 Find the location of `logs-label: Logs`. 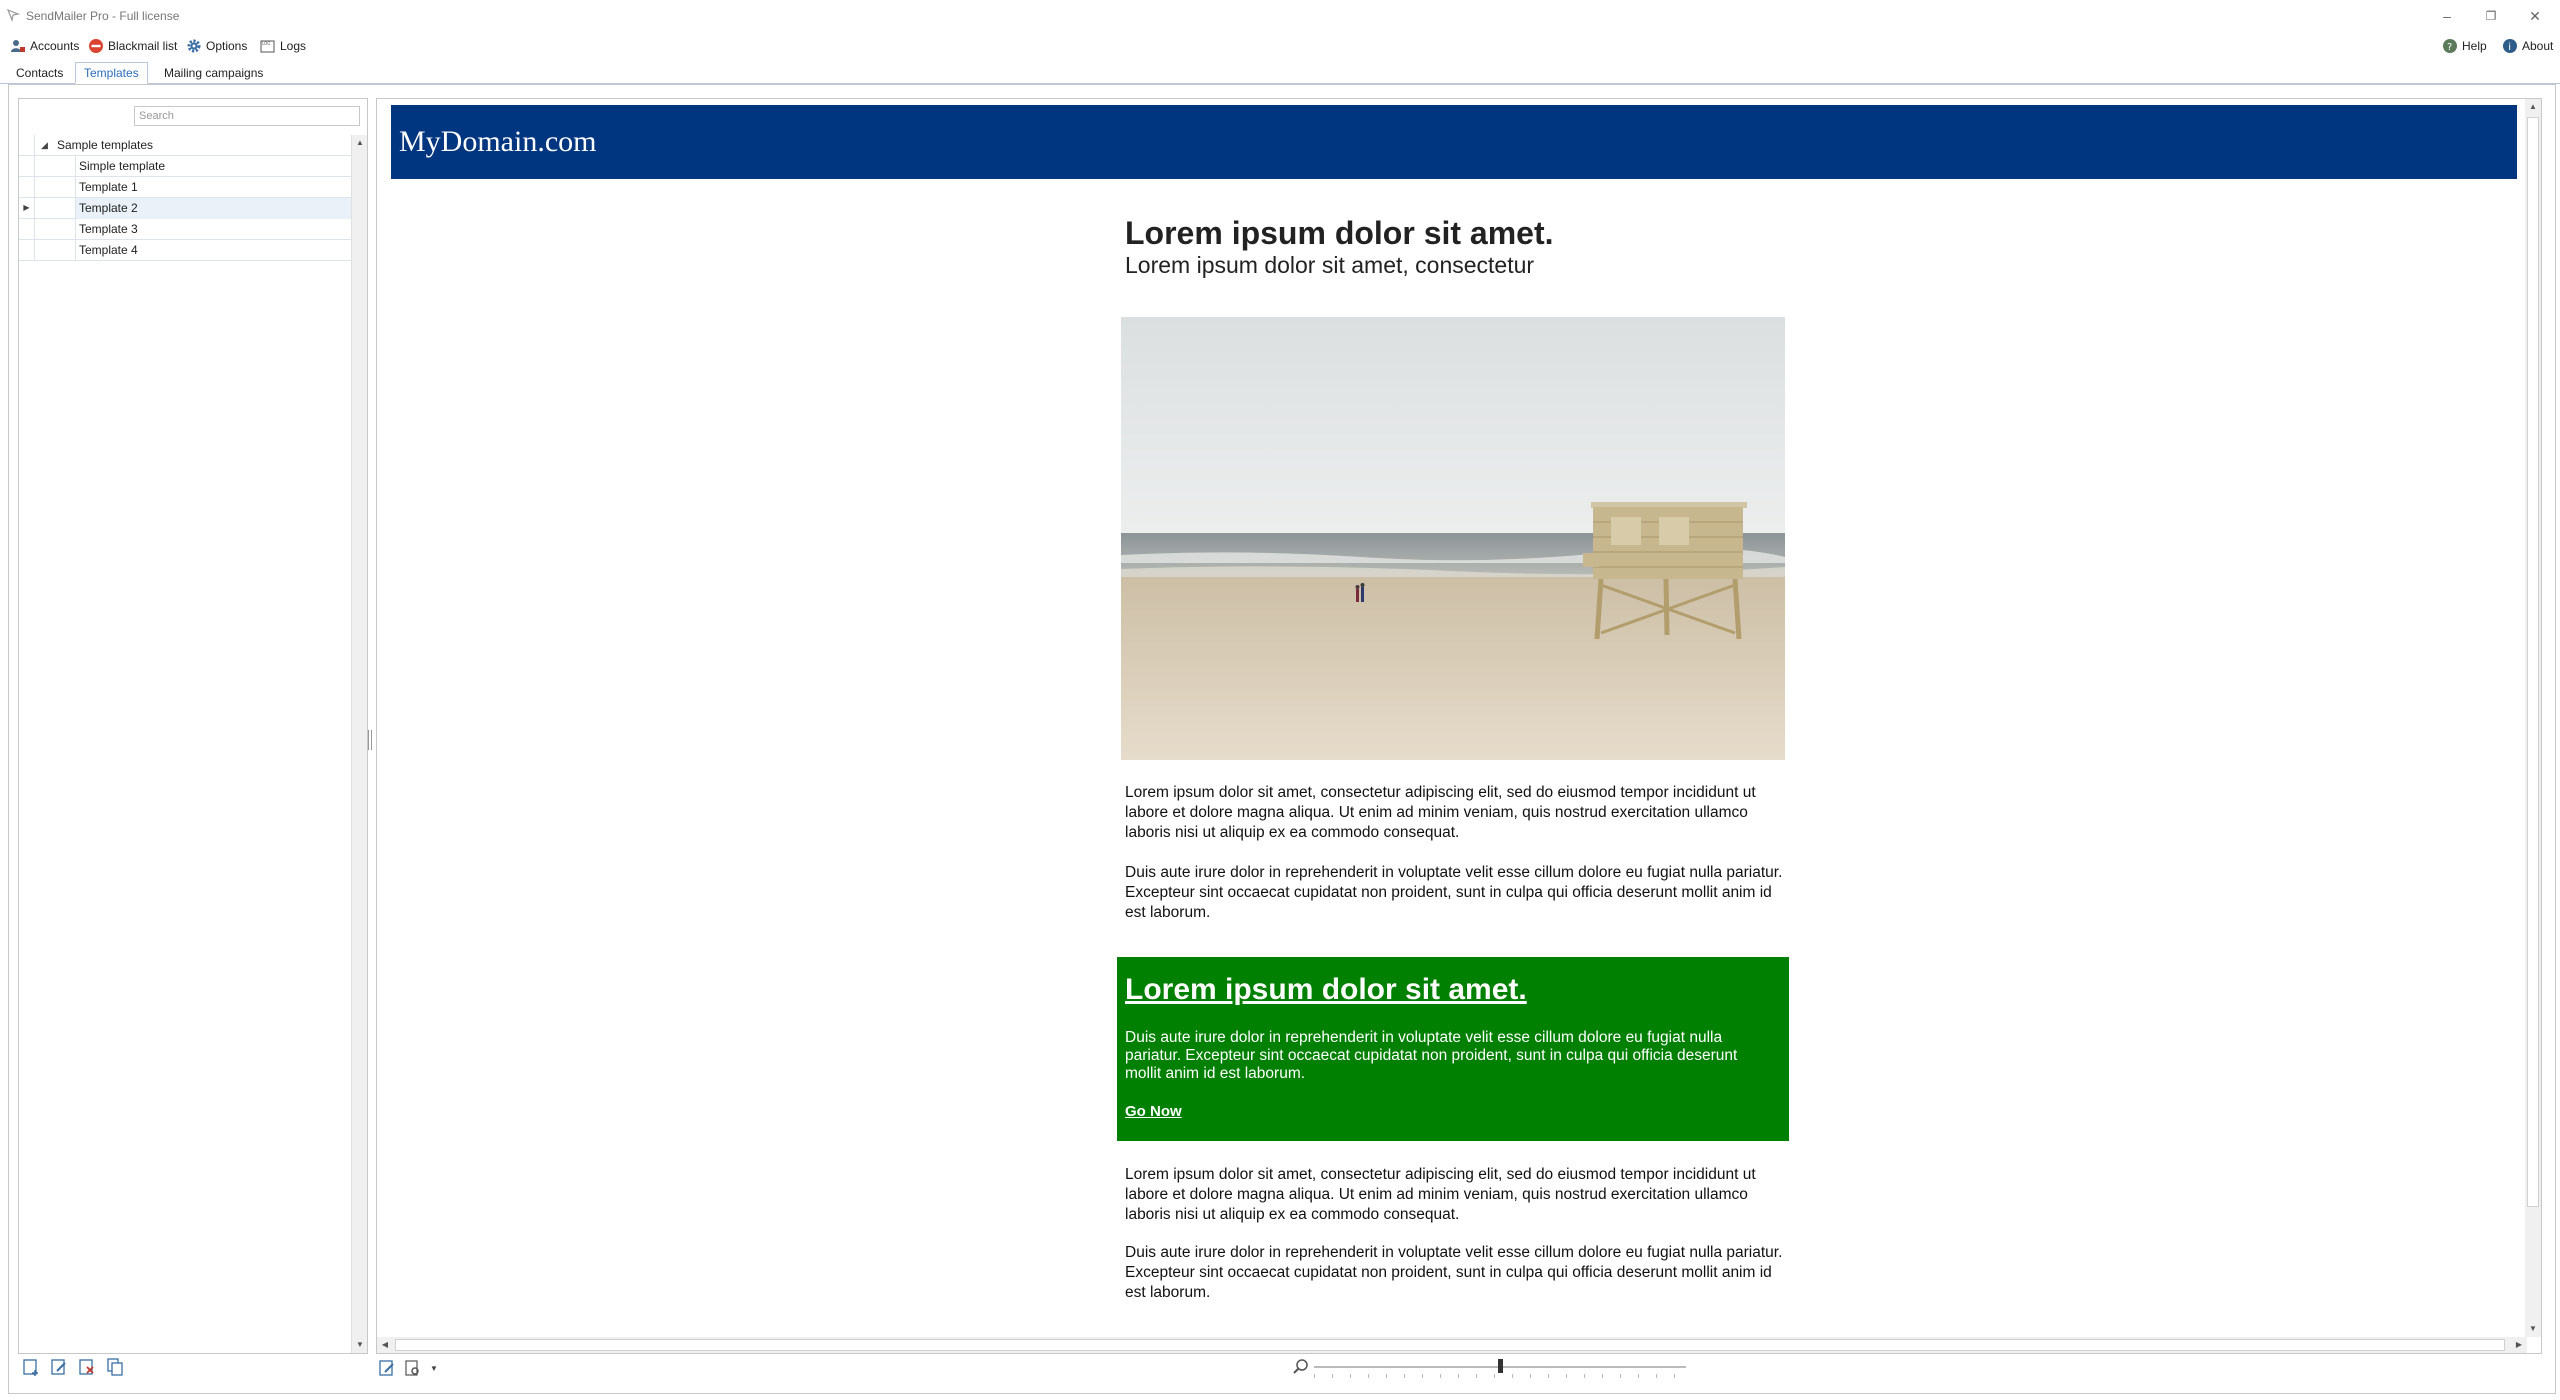

logs-label: Logs is located at coordinates (293, 46).